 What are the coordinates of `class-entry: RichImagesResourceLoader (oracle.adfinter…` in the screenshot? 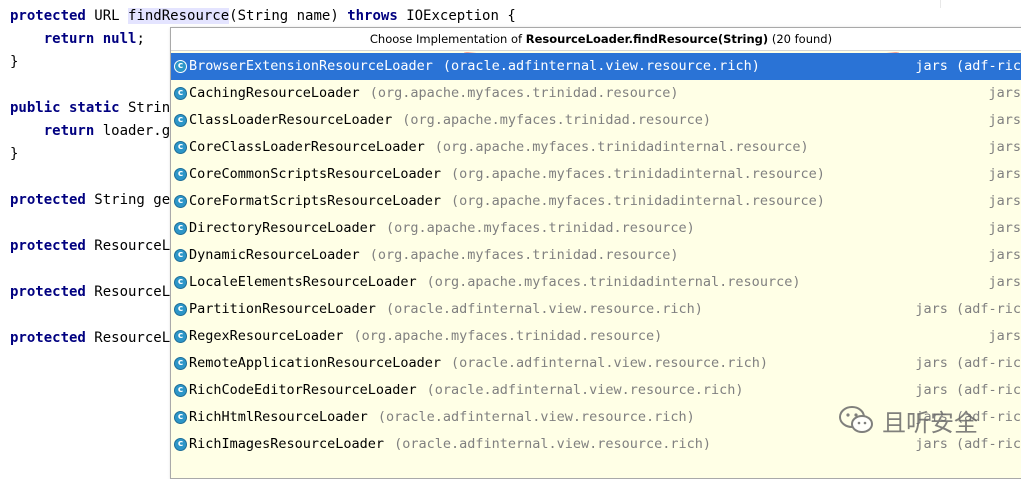 It's located at (450, 444).